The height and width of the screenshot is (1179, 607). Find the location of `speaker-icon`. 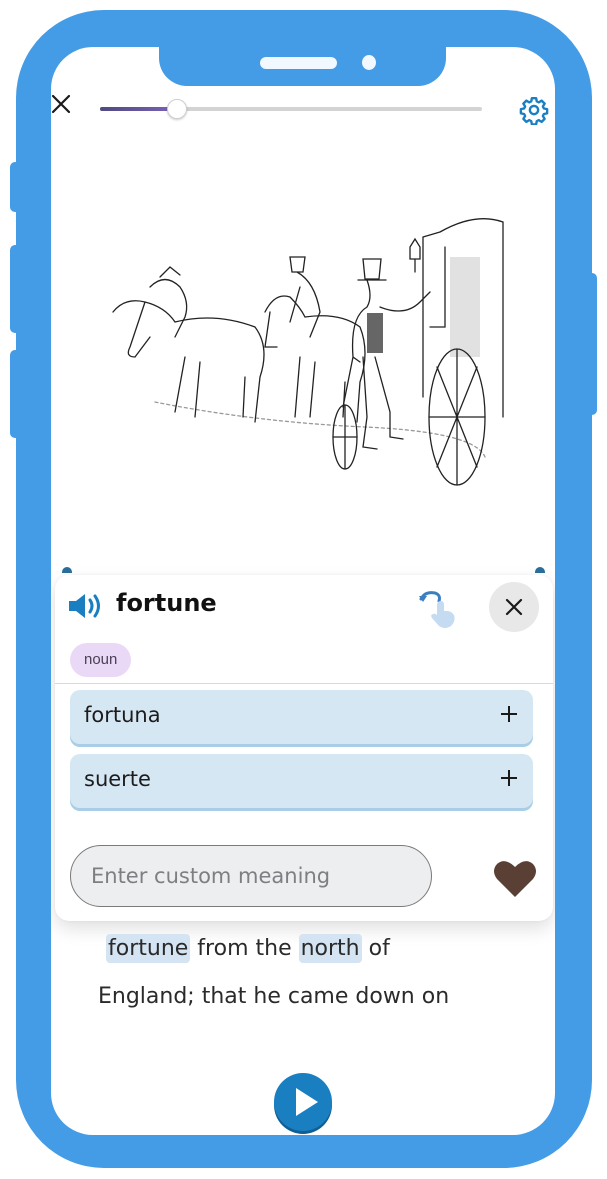

speaker-icon is located at coordinates (85, 606).